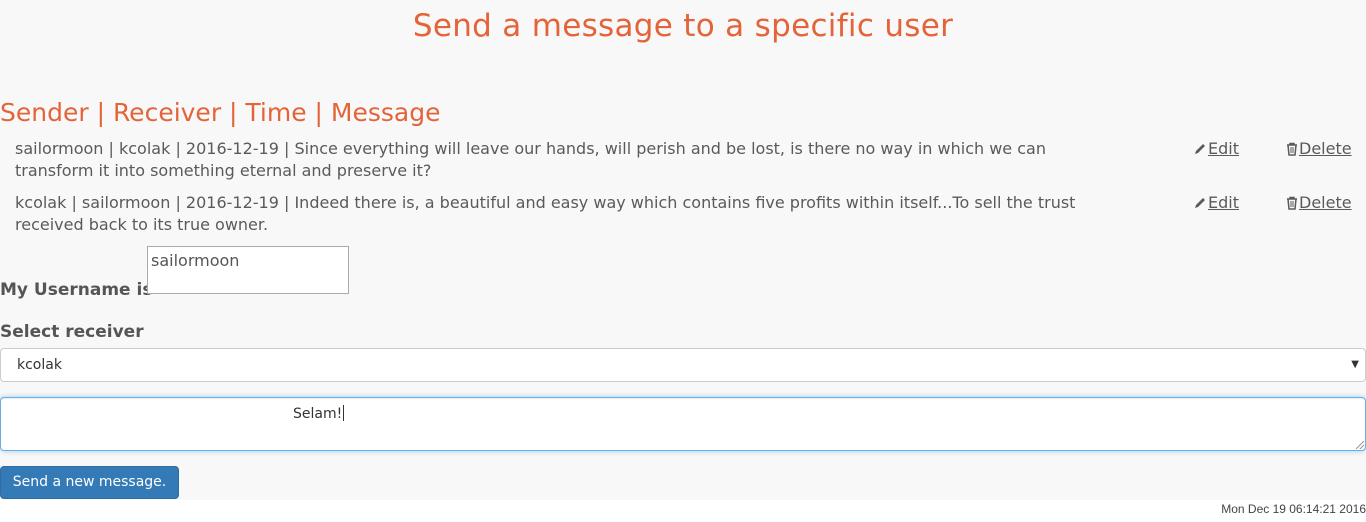 The width and height of the screenshot is (1366, 522). What do you see at coordinates (72, 332) in the screenshot?
I see `receiver-label: Select receiver` at bounding box center [72, 332].